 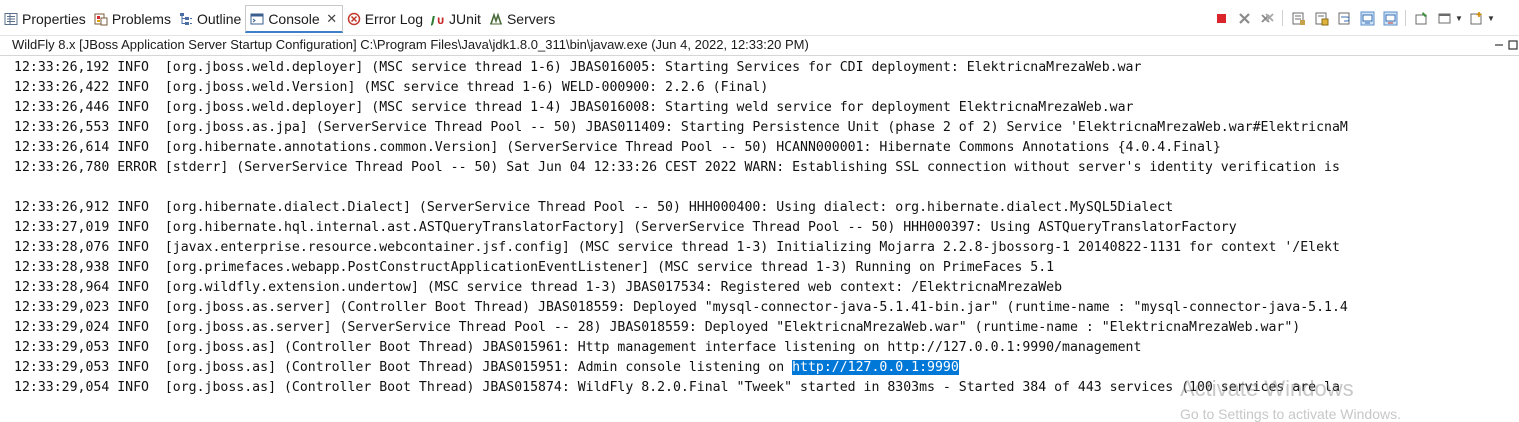 I want to click on servers-icon, so click(x=496, y=19).